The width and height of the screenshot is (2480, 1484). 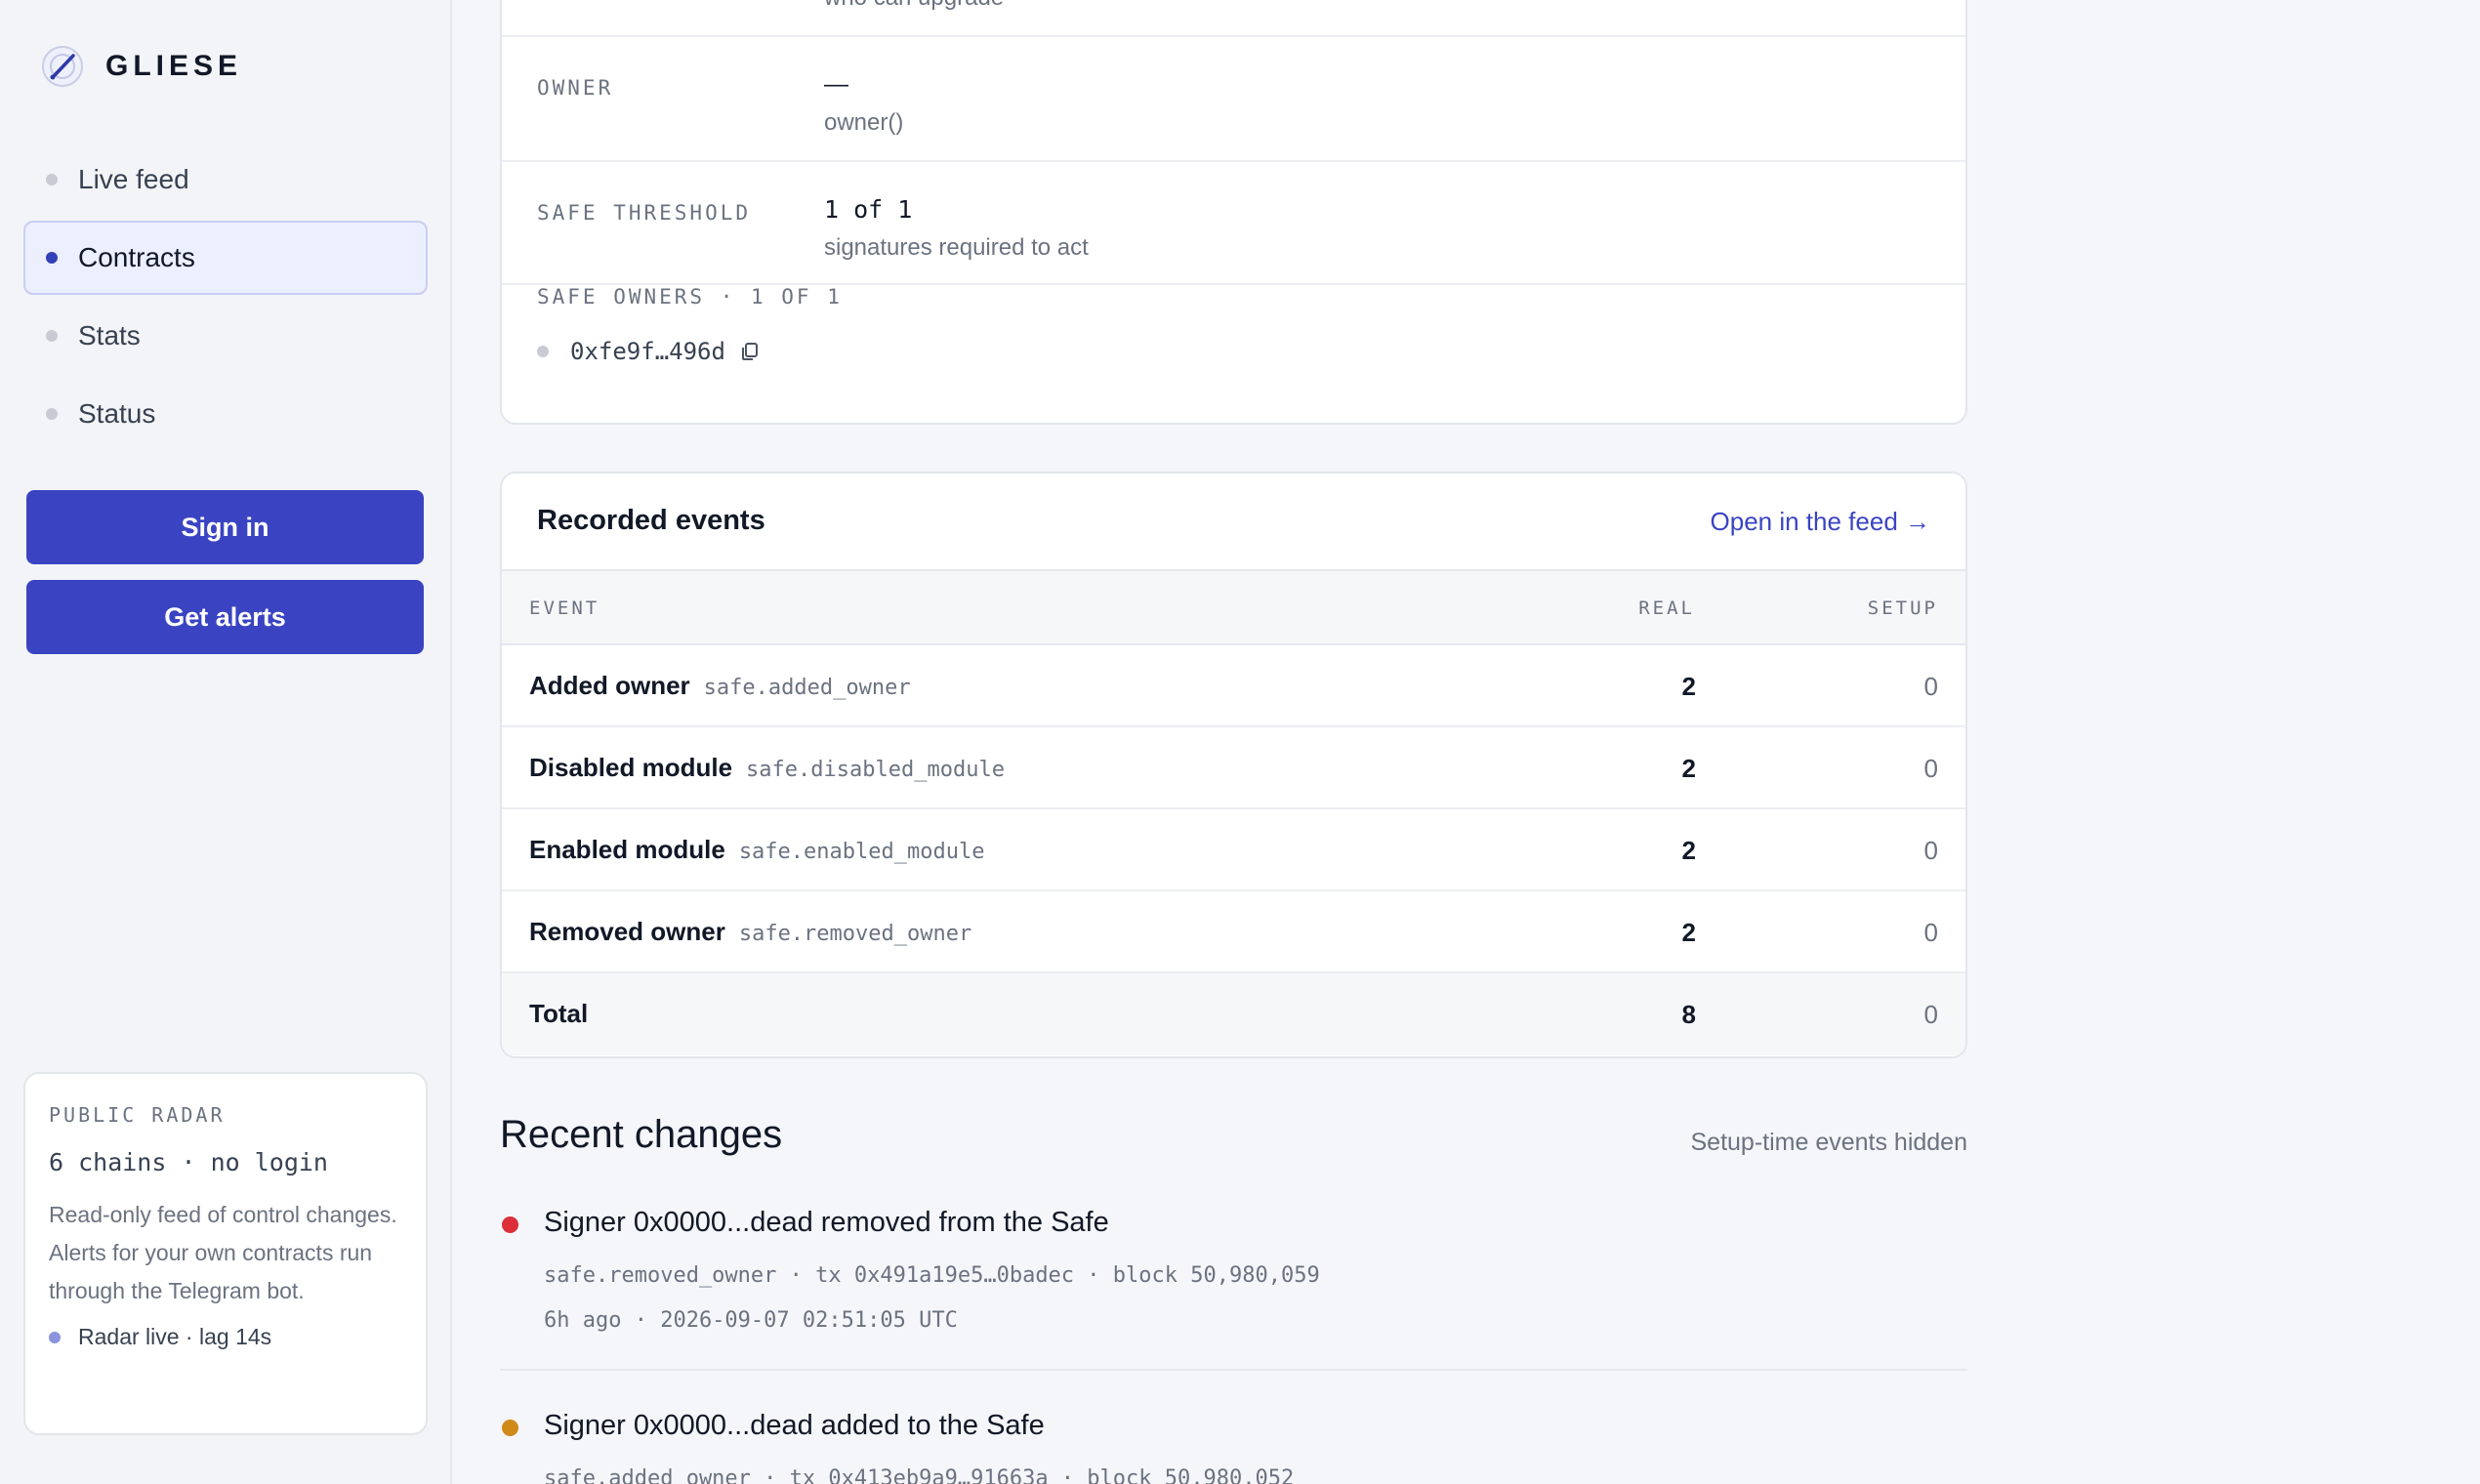 I want to click on owner-dot-icon, so click(x=543, y=352).